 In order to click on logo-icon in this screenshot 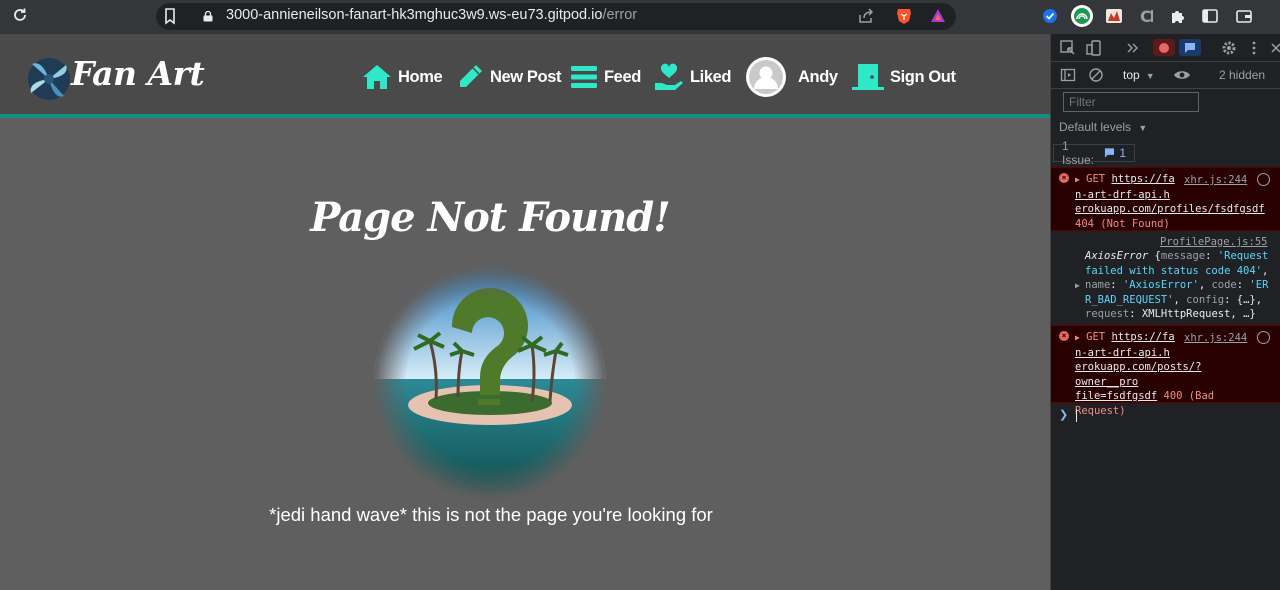, I will do `click(49, 79)`.